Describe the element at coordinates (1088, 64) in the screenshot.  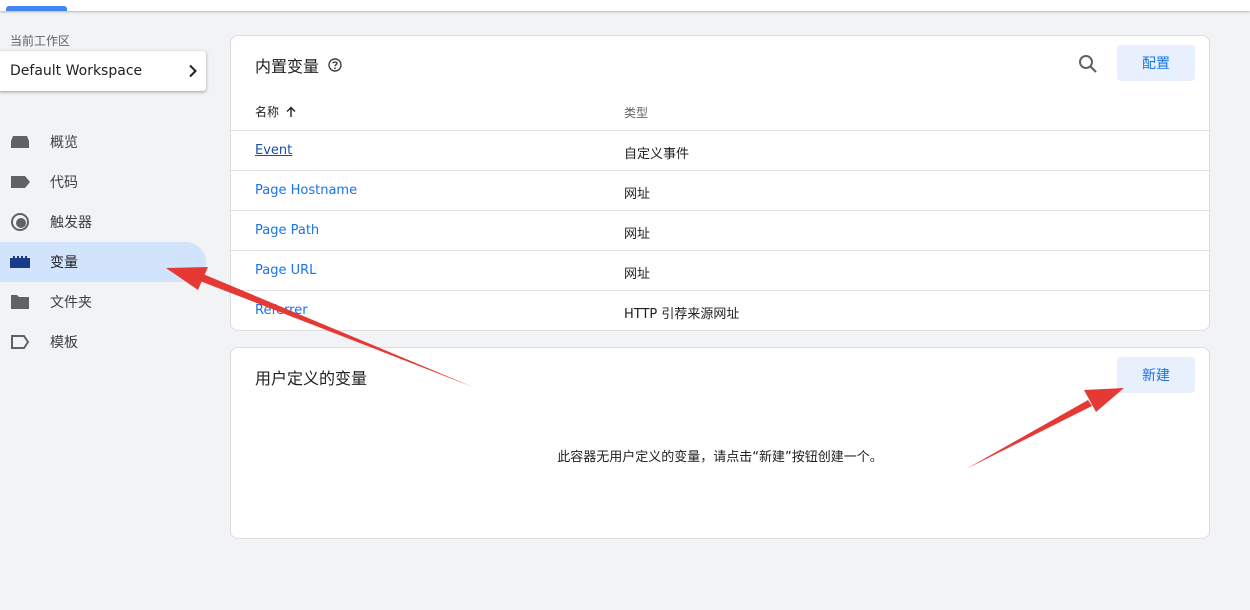
I see `search-icon` at that location.